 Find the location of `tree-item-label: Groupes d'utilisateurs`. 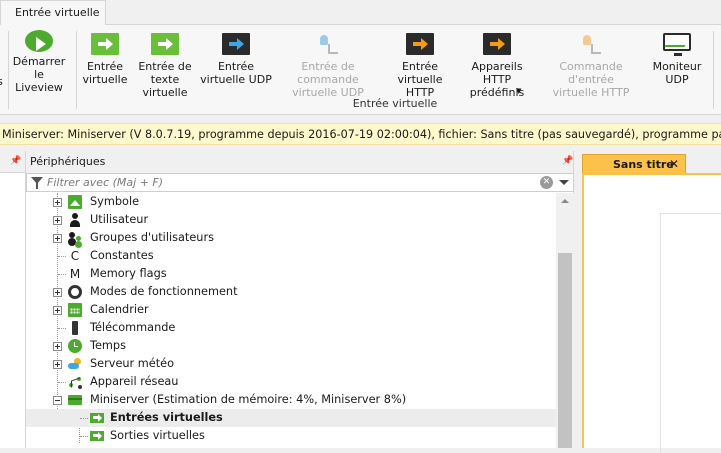

tree-item-label: Groupes d'utilisateurs is located at coordinates (152, 237).